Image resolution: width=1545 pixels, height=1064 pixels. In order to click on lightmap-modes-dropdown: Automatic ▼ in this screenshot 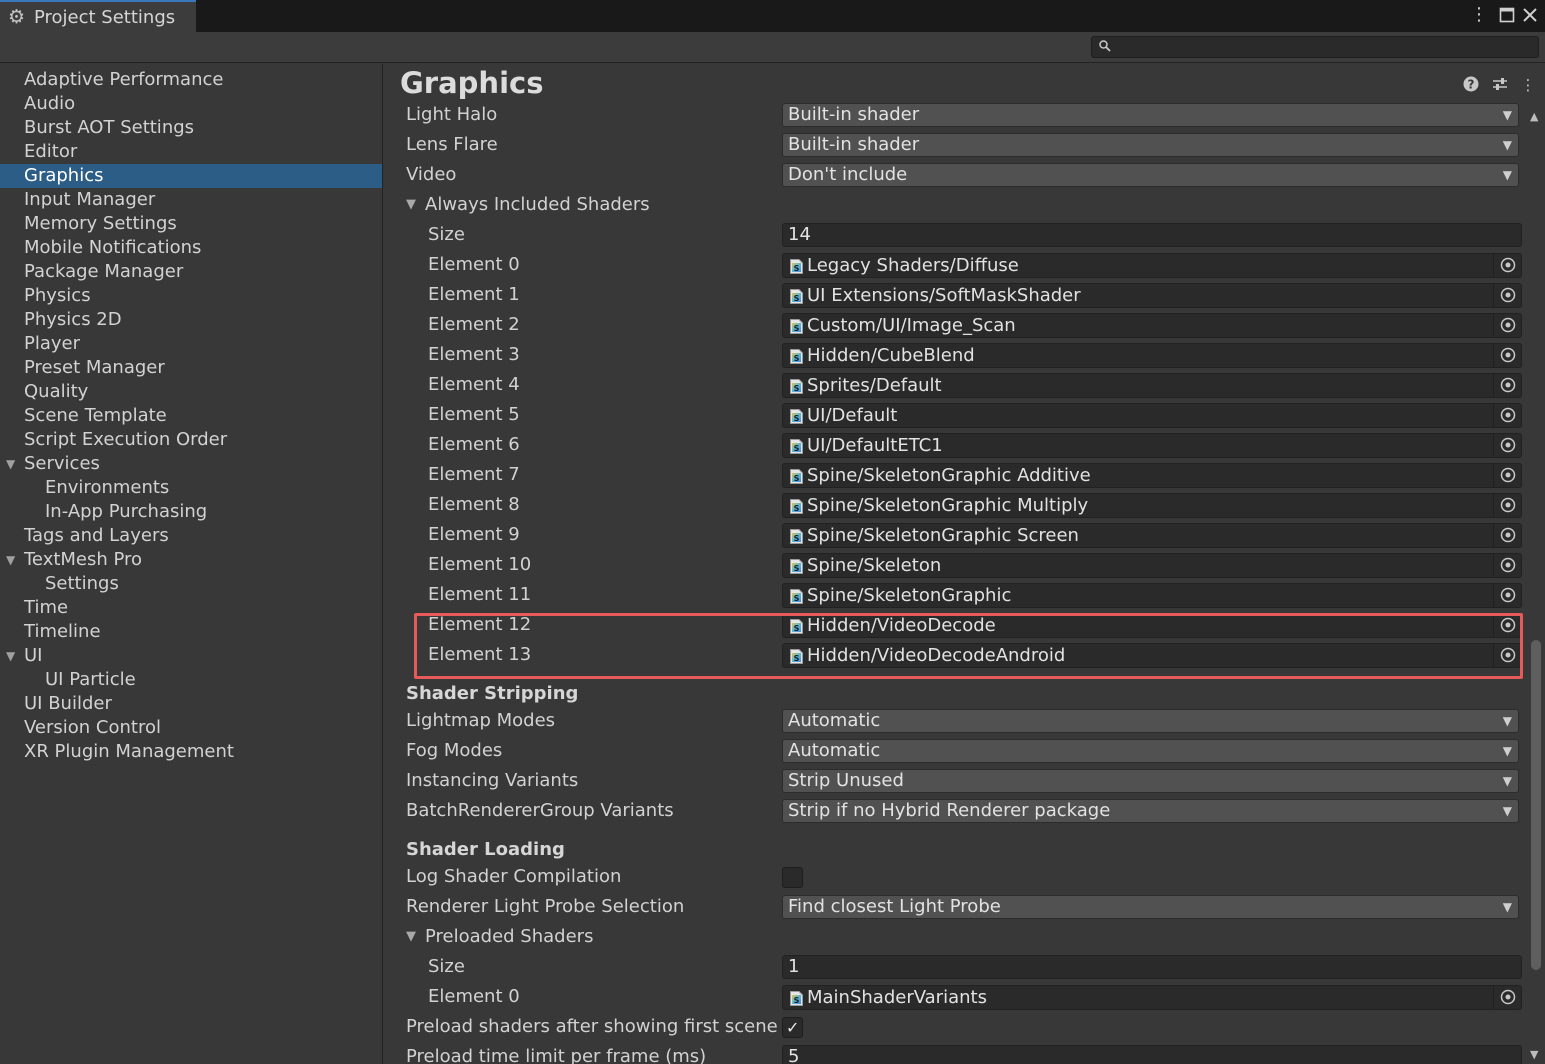, I will do `click(1150, 721)`.